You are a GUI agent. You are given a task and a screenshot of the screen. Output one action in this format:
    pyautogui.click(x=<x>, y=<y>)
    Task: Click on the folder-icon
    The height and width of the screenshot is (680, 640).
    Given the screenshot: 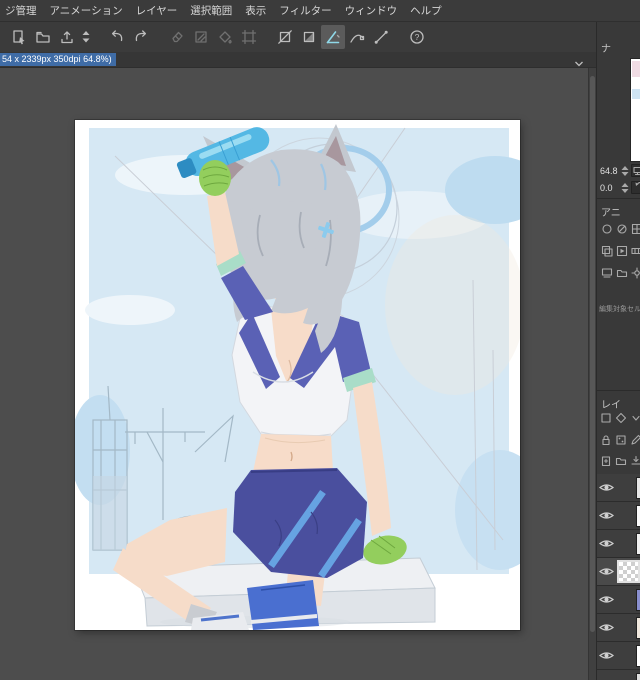 What is the action you would take?
    pyautogui.click(x=621, y=273)
    